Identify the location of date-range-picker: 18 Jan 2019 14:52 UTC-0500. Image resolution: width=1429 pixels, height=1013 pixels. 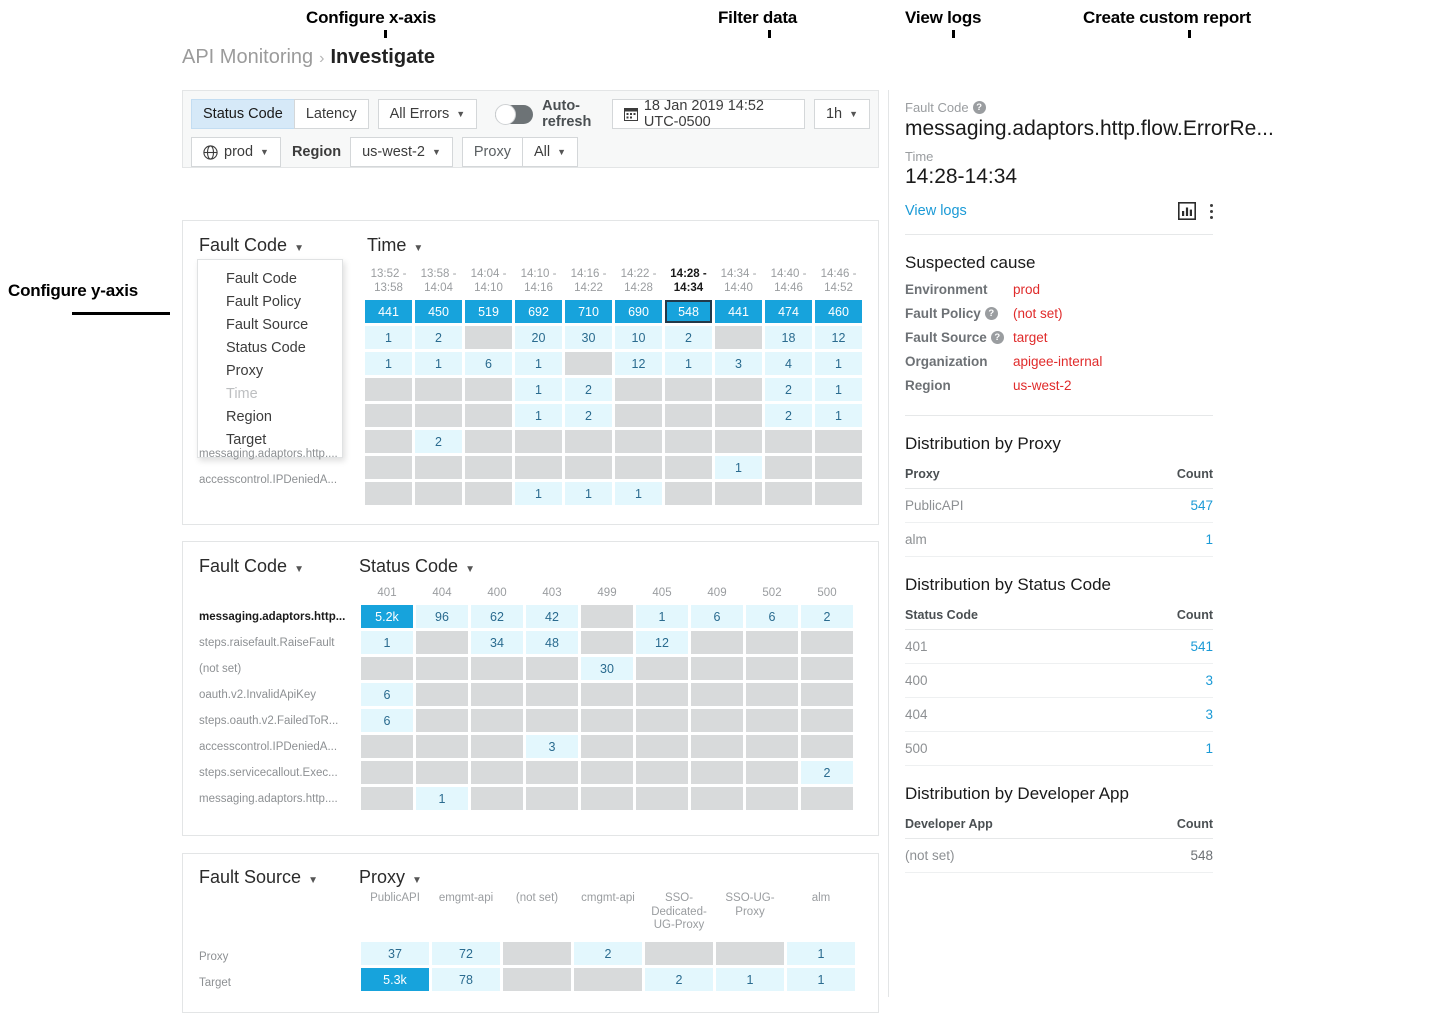
(708, 114).